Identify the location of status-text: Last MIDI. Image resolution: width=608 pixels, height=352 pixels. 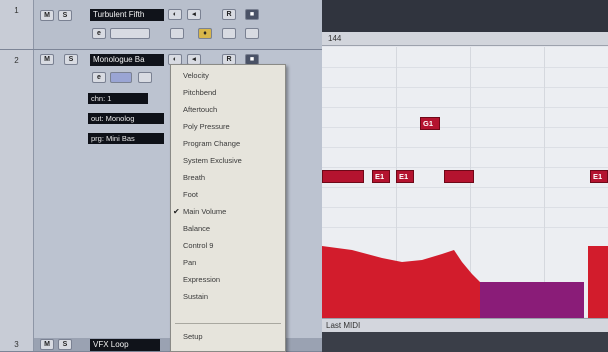
(343, 325).